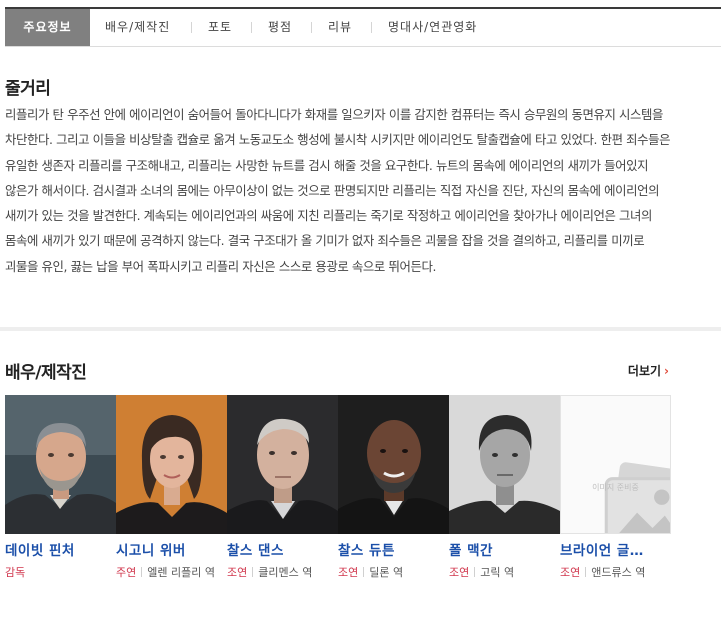 The height and width of the screenshot is (625, 721). What do you see at coordinates (360, 329) in the screenshot?
I see `section-divider` at bounding box center [360, 329].